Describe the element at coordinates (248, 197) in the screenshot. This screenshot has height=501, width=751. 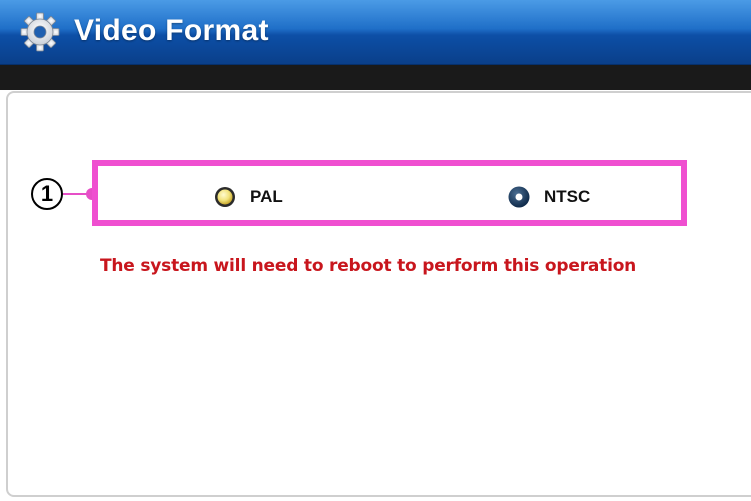
I see `radio-option-pal: PAL` at that location.